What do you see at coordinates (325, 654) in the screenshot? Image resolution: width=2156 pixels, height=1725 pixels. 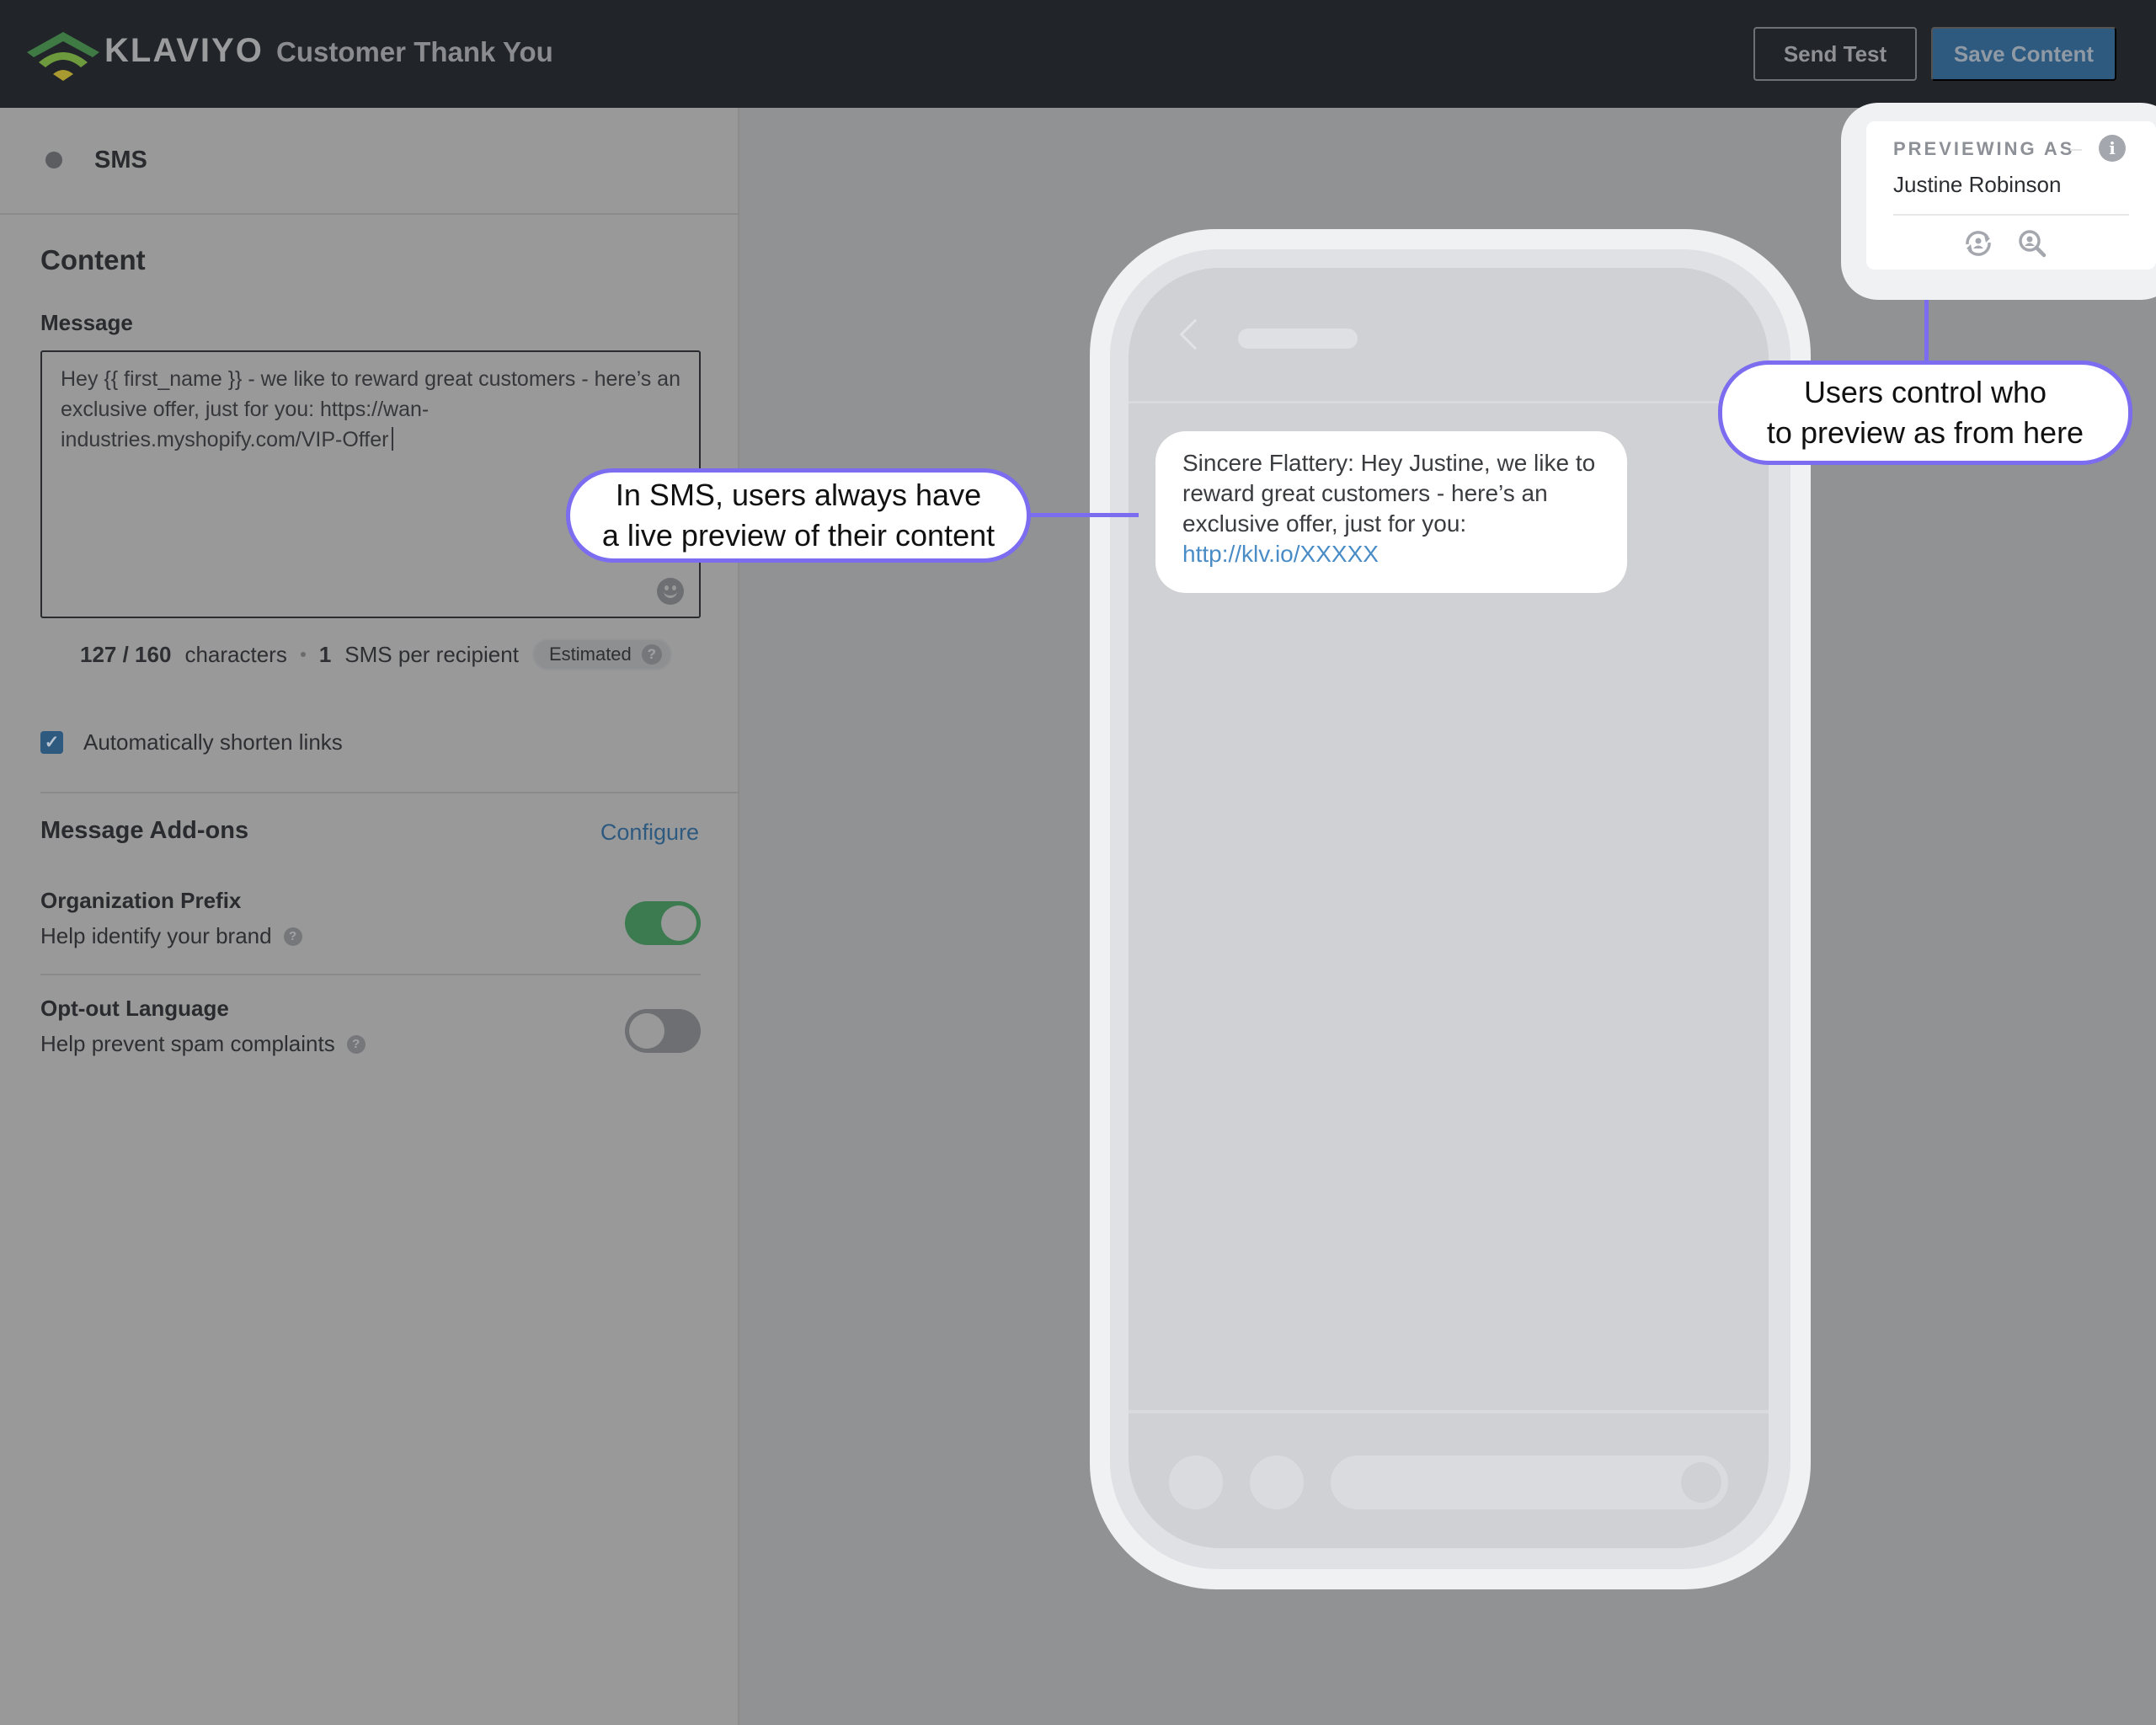 I see `sms-count: 1` at bounding box center [325, 654].